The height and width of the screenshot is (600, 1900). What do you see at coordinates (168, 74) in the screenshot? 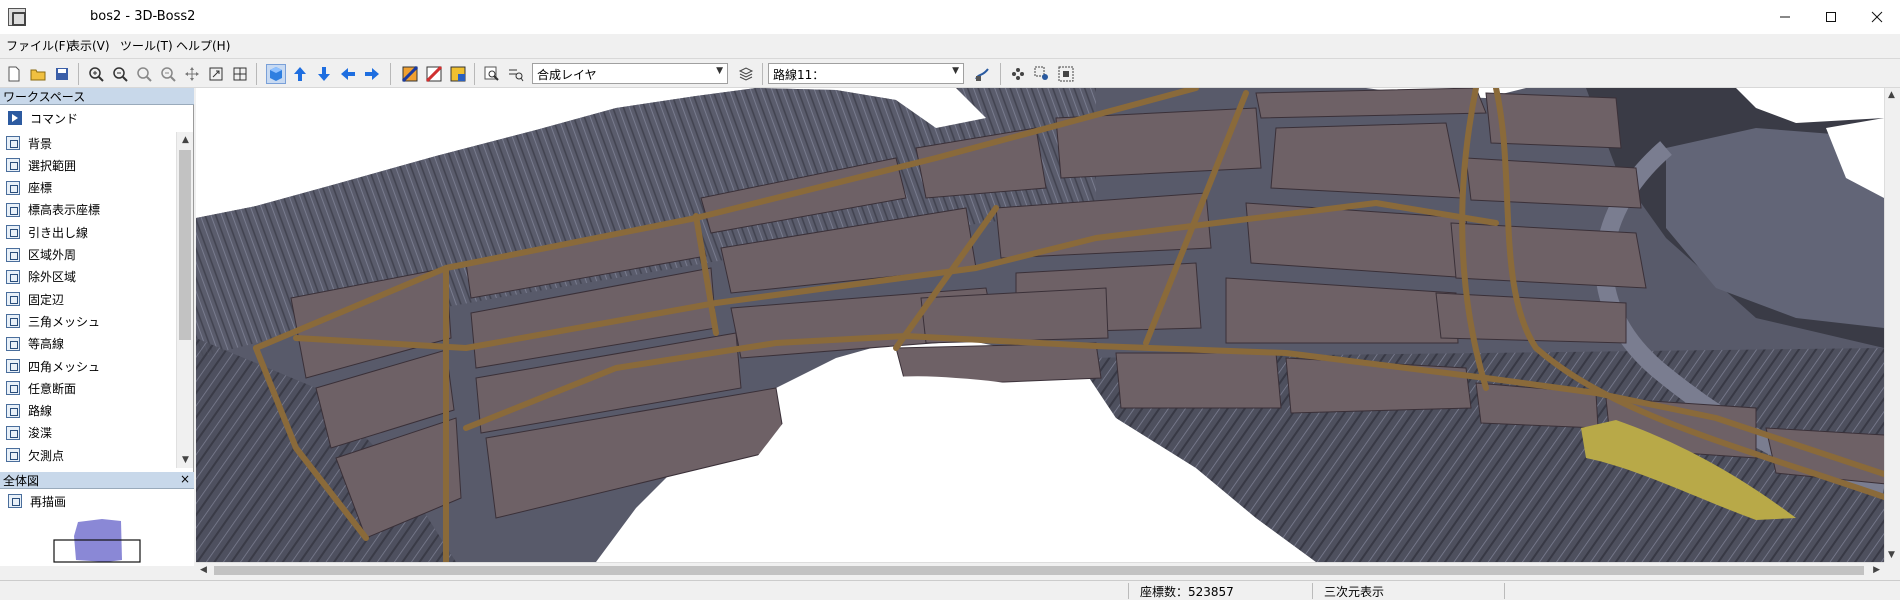
I see `zoom-window-button` at bounding box center [168, 74].